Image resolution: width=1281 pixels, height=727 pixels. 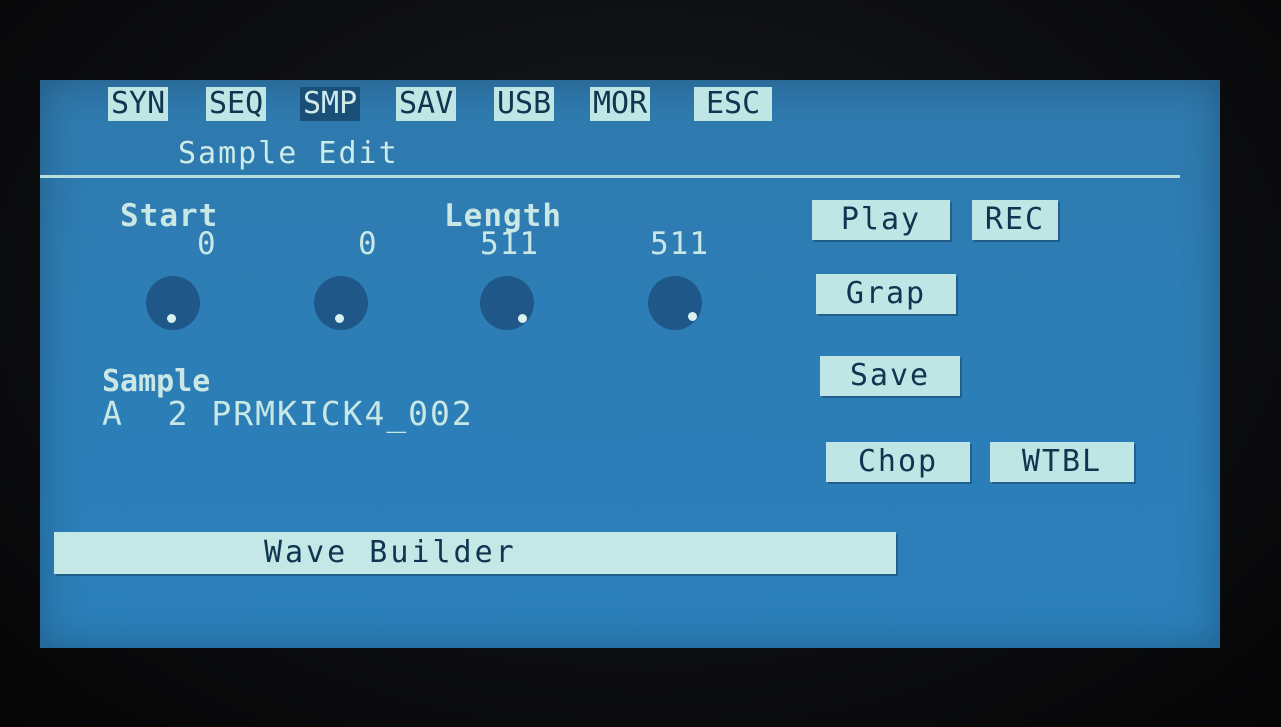 I want to click on page-title: Sample Edit, so click(x=288, y=153).